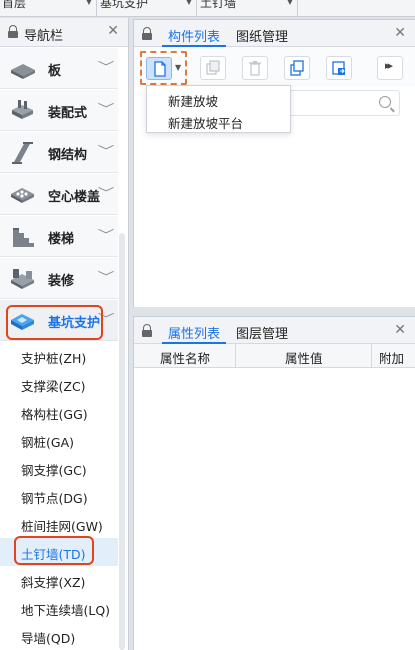 The image size is (415, 650). What do you see at coordinates (22, 195) in the screenshot?
I see `hollow-floor-icon` at bounding box center [22, 195].